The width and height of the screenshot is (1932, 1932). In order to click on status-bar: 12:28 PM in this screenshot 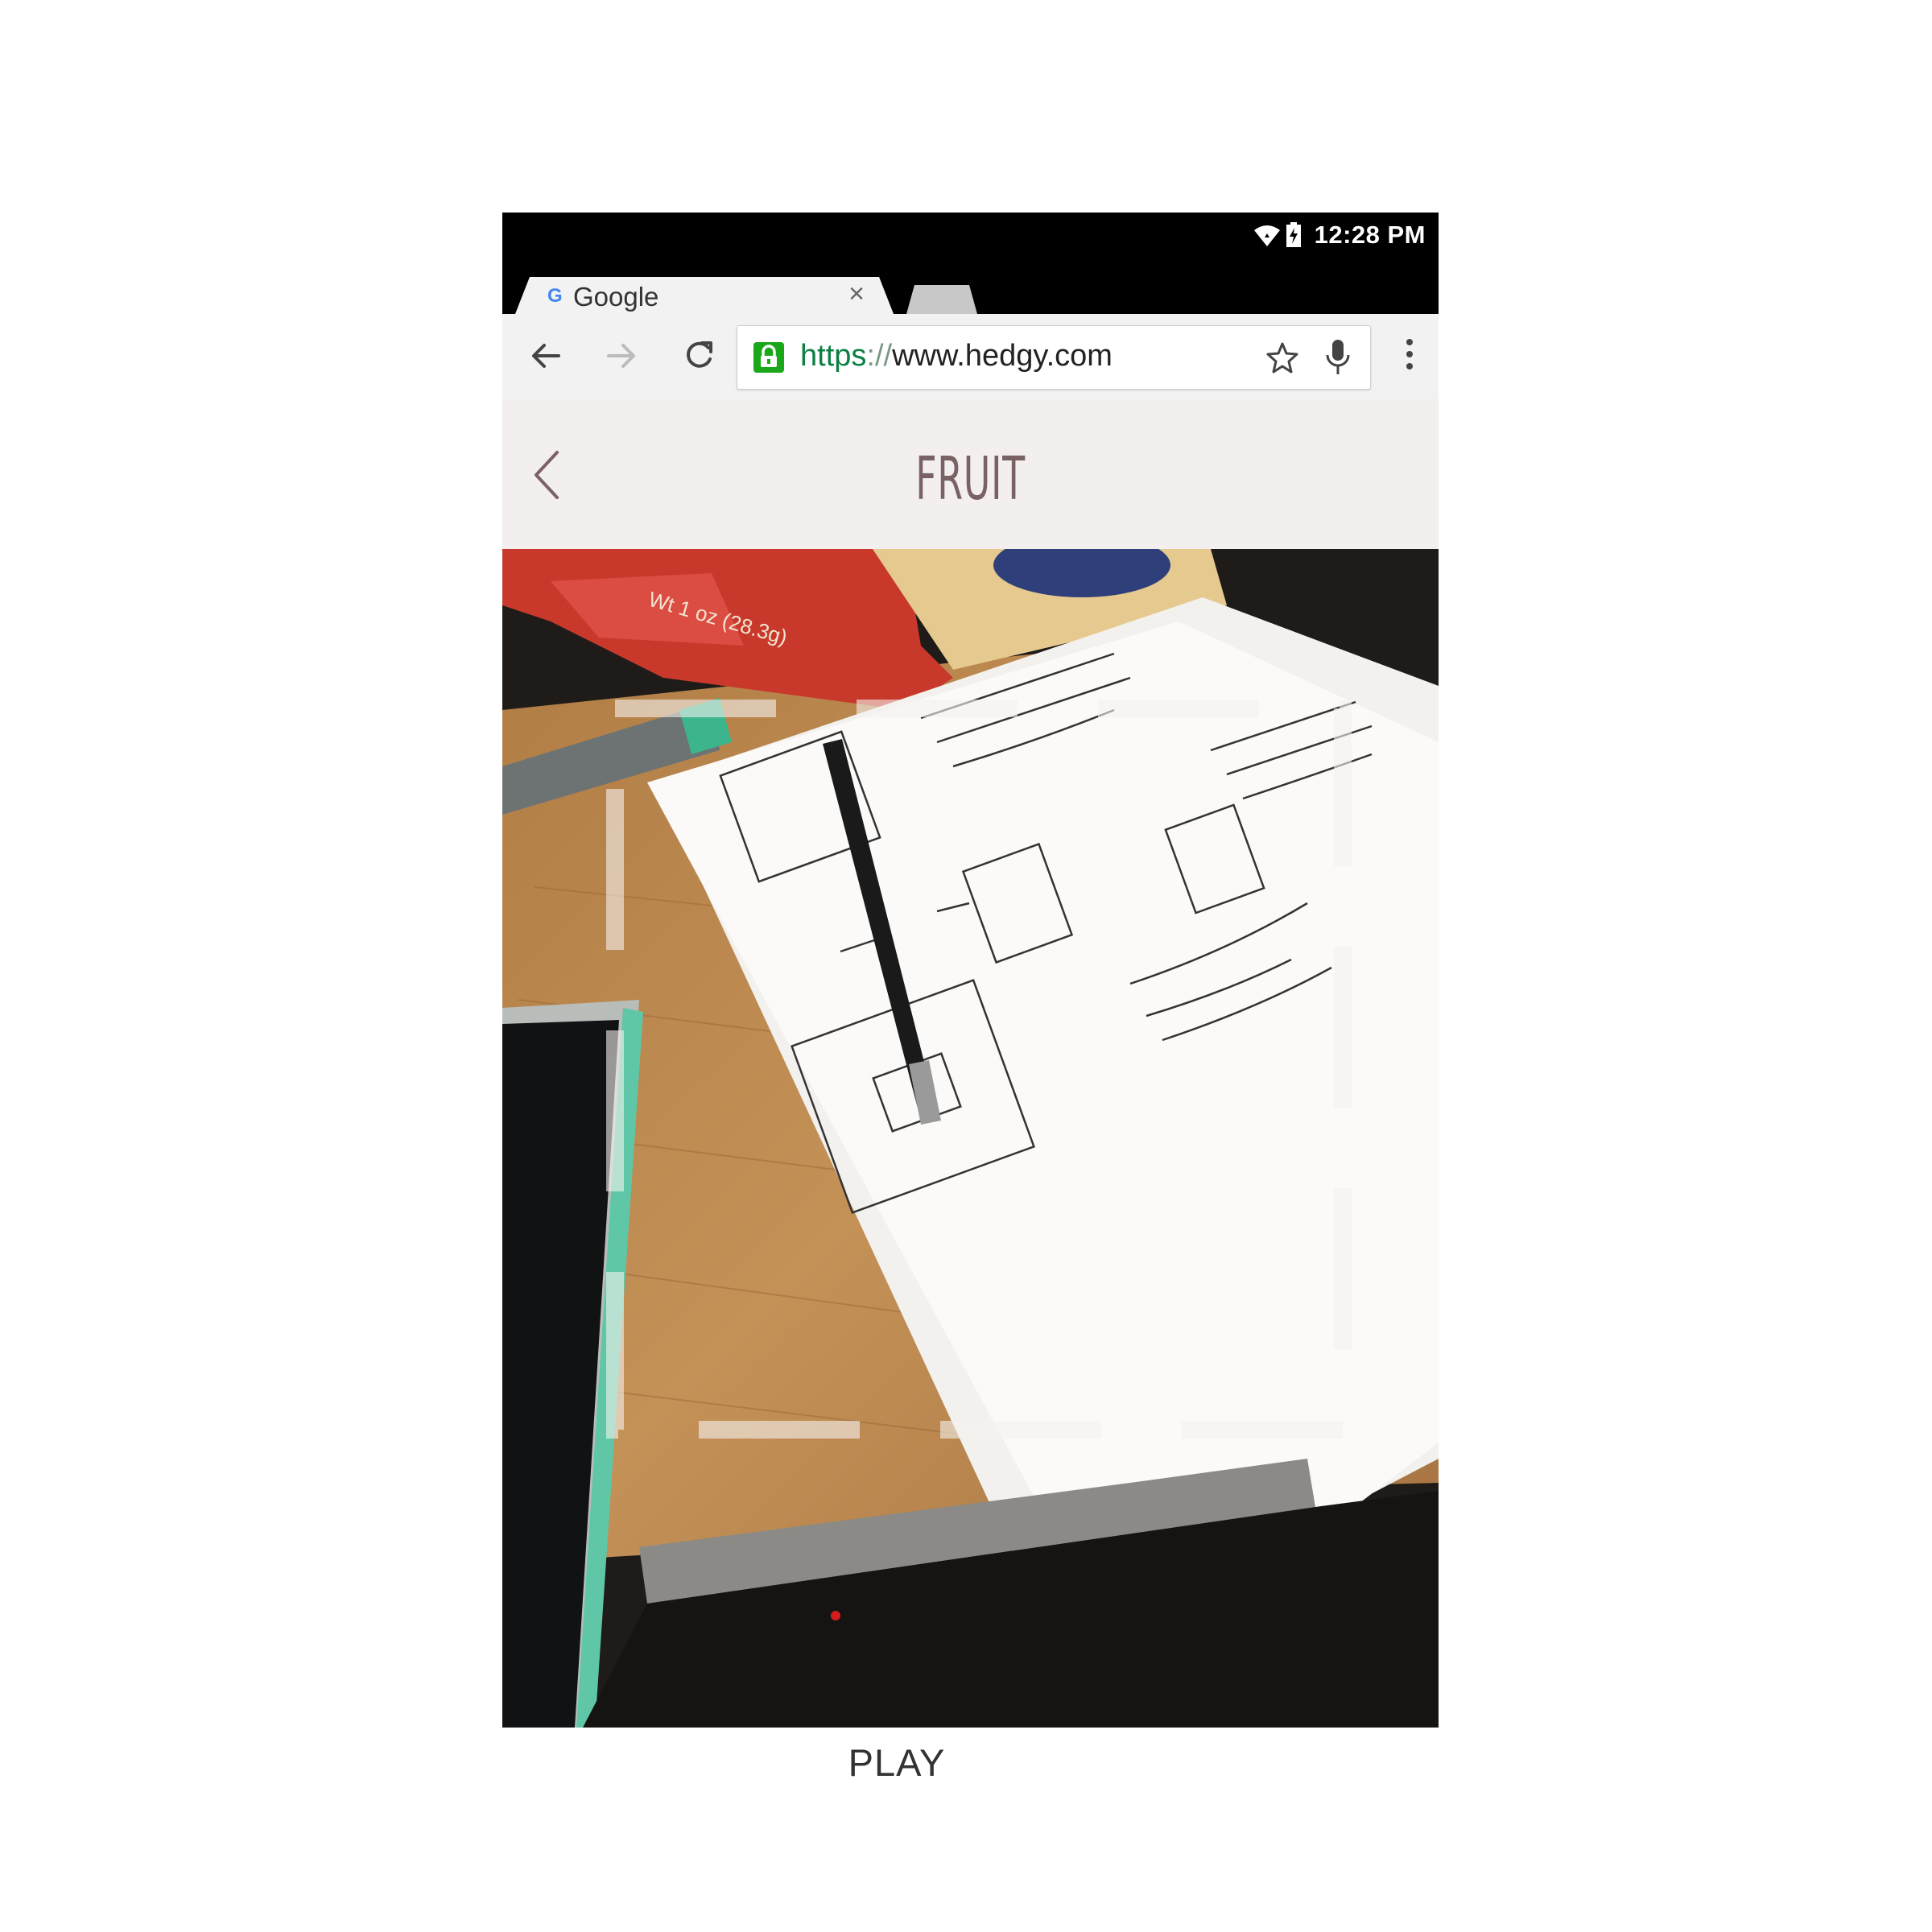, I will do `click(970, 237)`.